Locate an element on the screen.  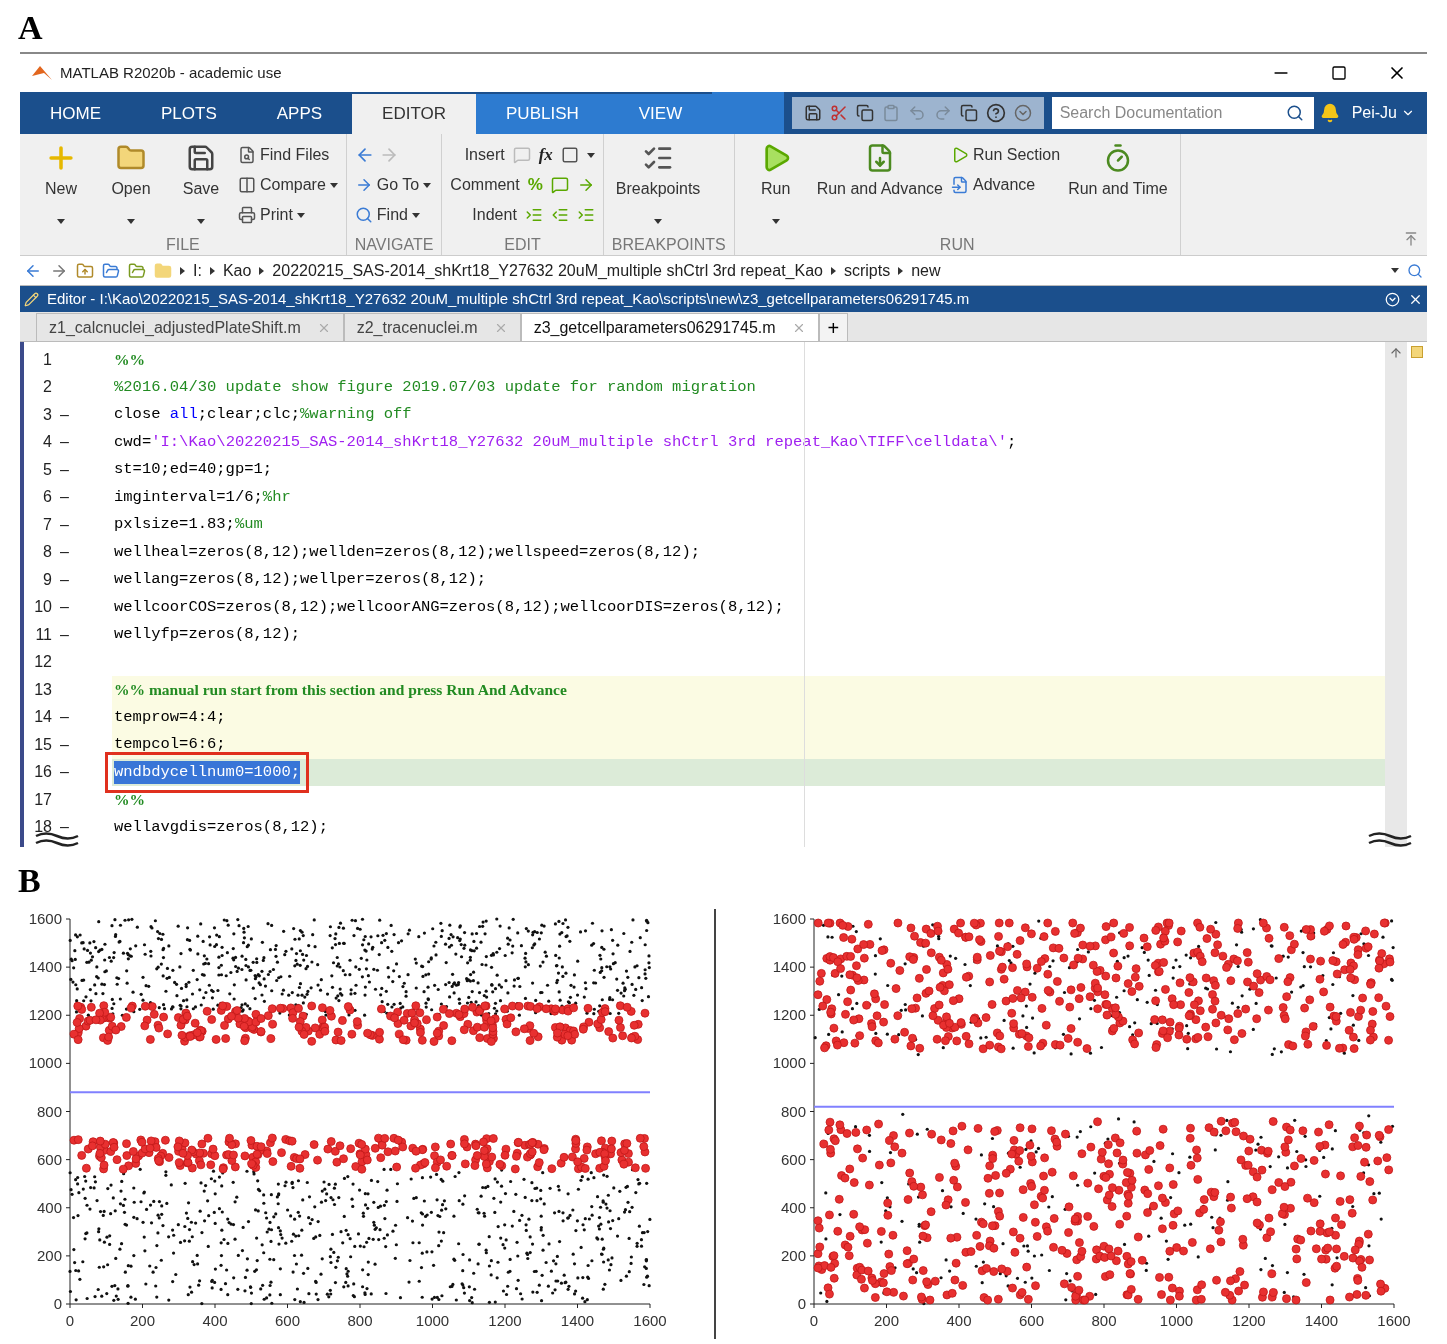
ribbon-command: Comment is located at coordinates (485, 185).